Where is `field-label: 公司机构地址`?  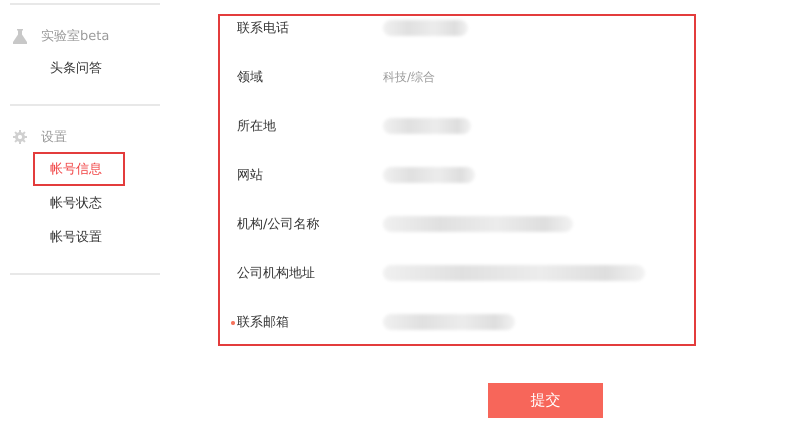 field-label: 公司机构地址 is located at coordinates (276, 273).